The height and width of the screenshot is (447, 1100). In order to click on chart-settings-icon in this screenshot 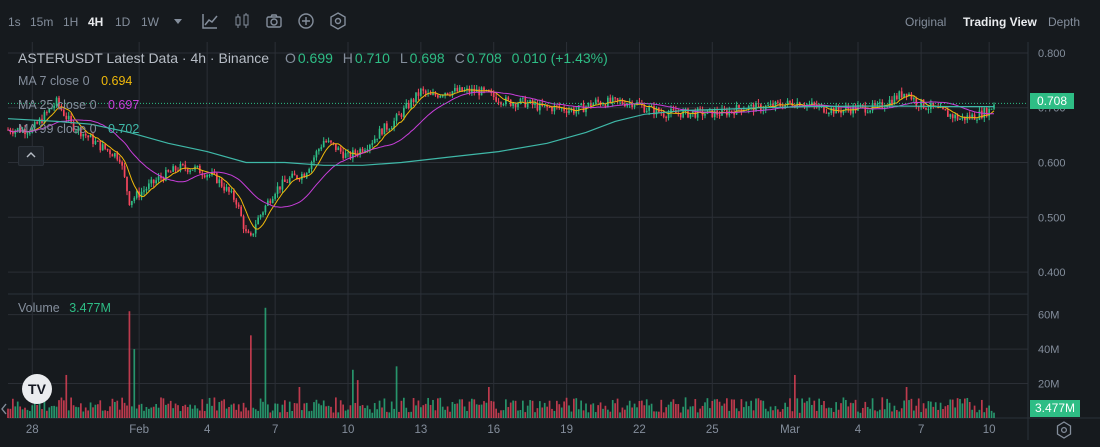, I will do `click(1064, 430)`.